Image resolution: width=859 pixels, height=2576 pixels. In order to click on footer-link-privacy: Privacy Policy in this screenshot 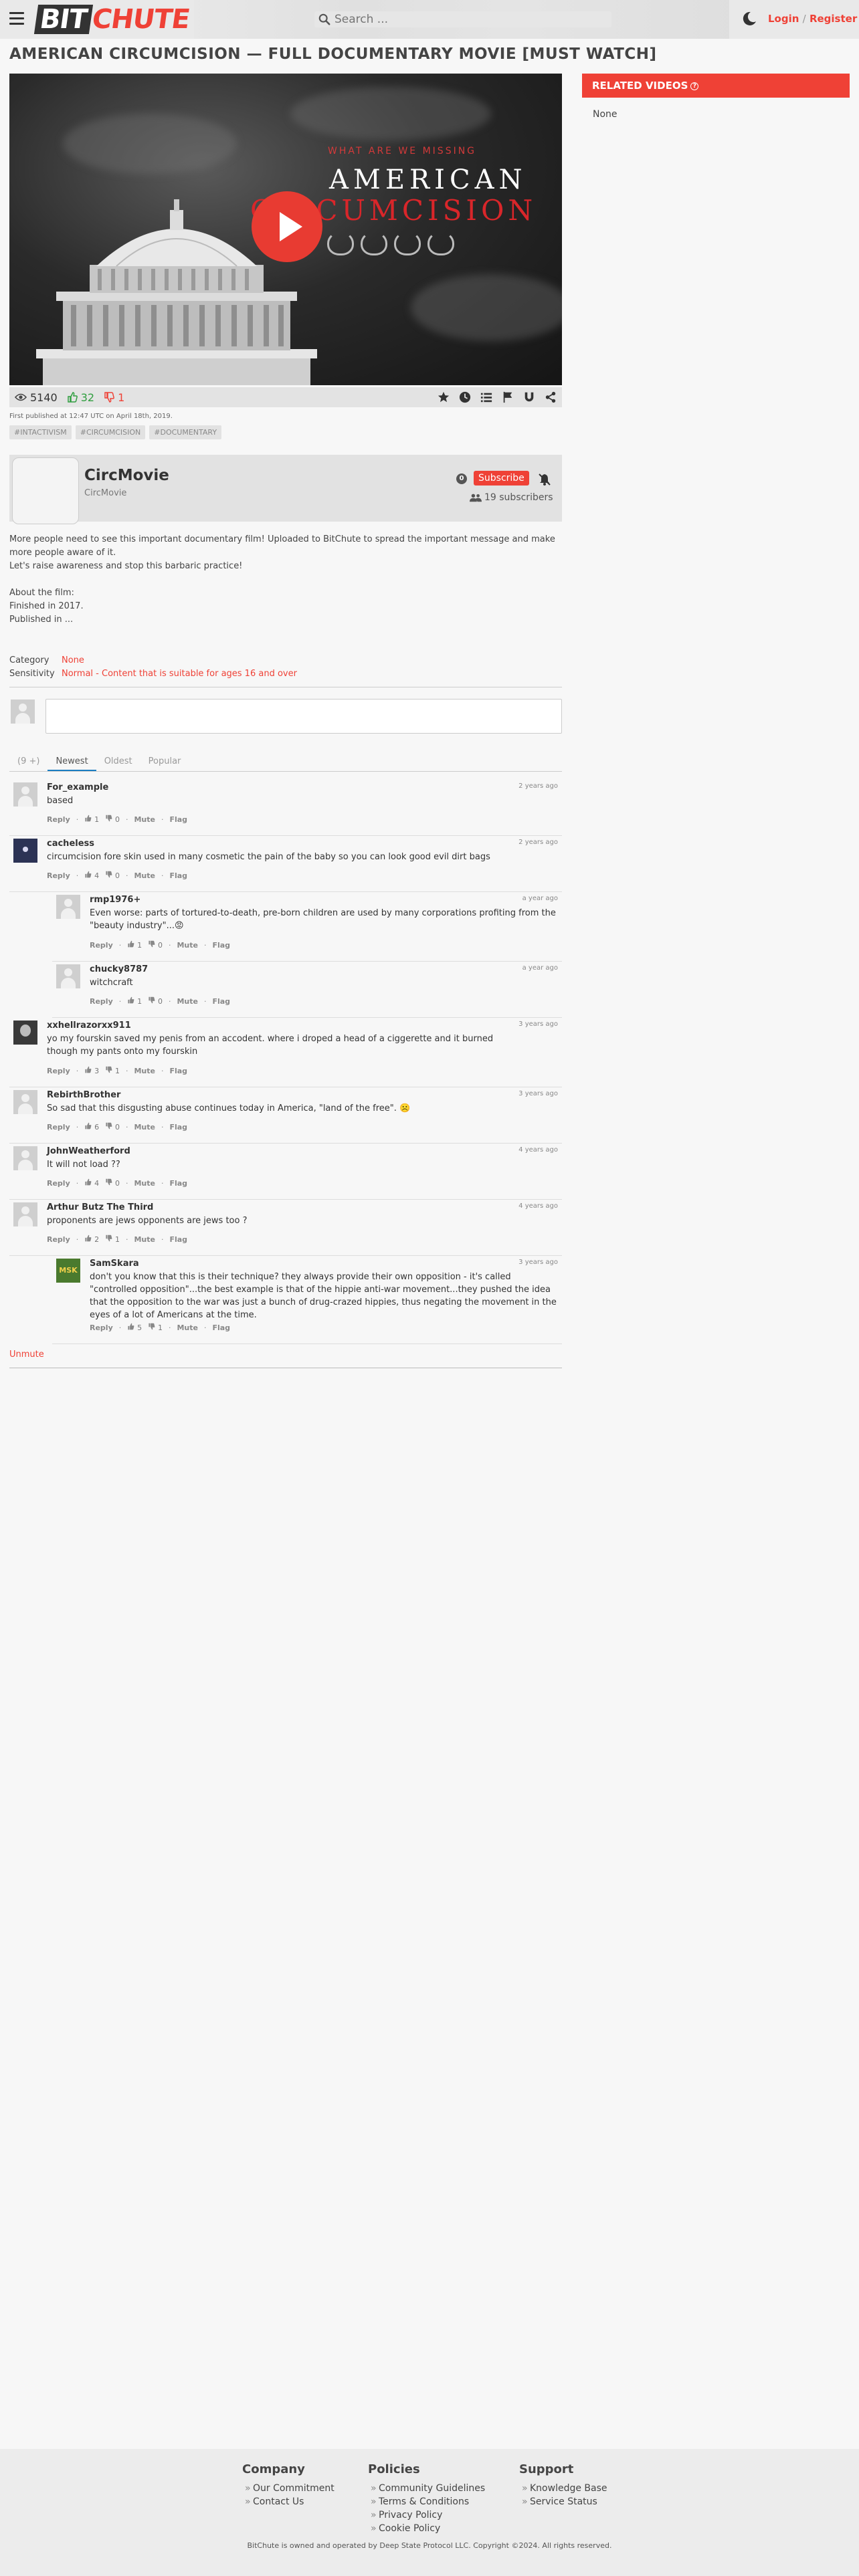, I will do `click(427, 2515)`.